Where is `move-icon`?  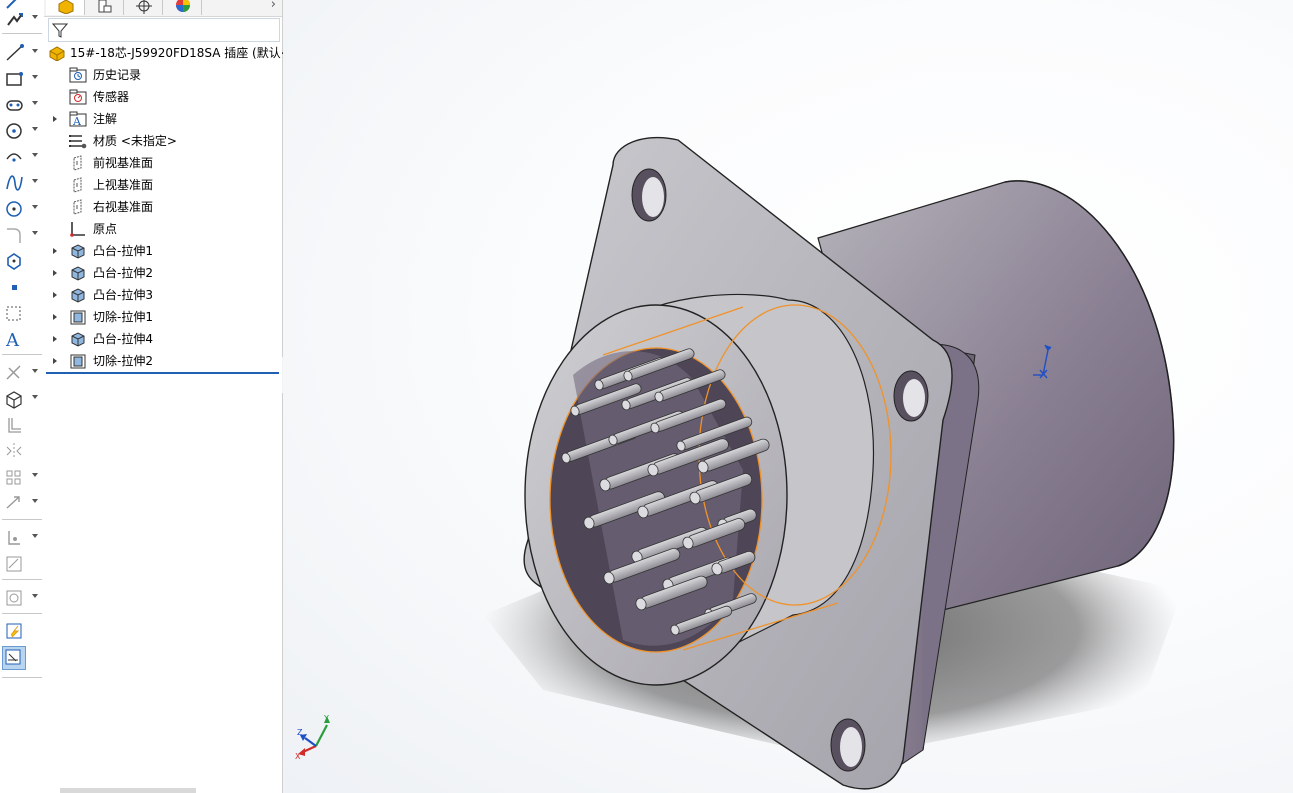 move-icon is located at coordinates (21, 503).